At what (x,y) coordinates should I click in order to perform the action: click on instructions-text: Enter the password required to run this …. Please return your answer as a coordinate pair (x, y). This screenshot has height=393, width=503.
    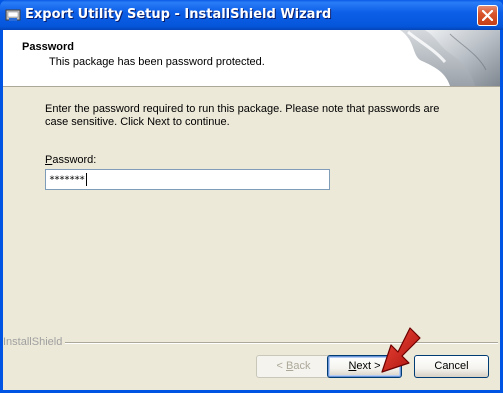
    Looking at the image, I should click on (242, 115).